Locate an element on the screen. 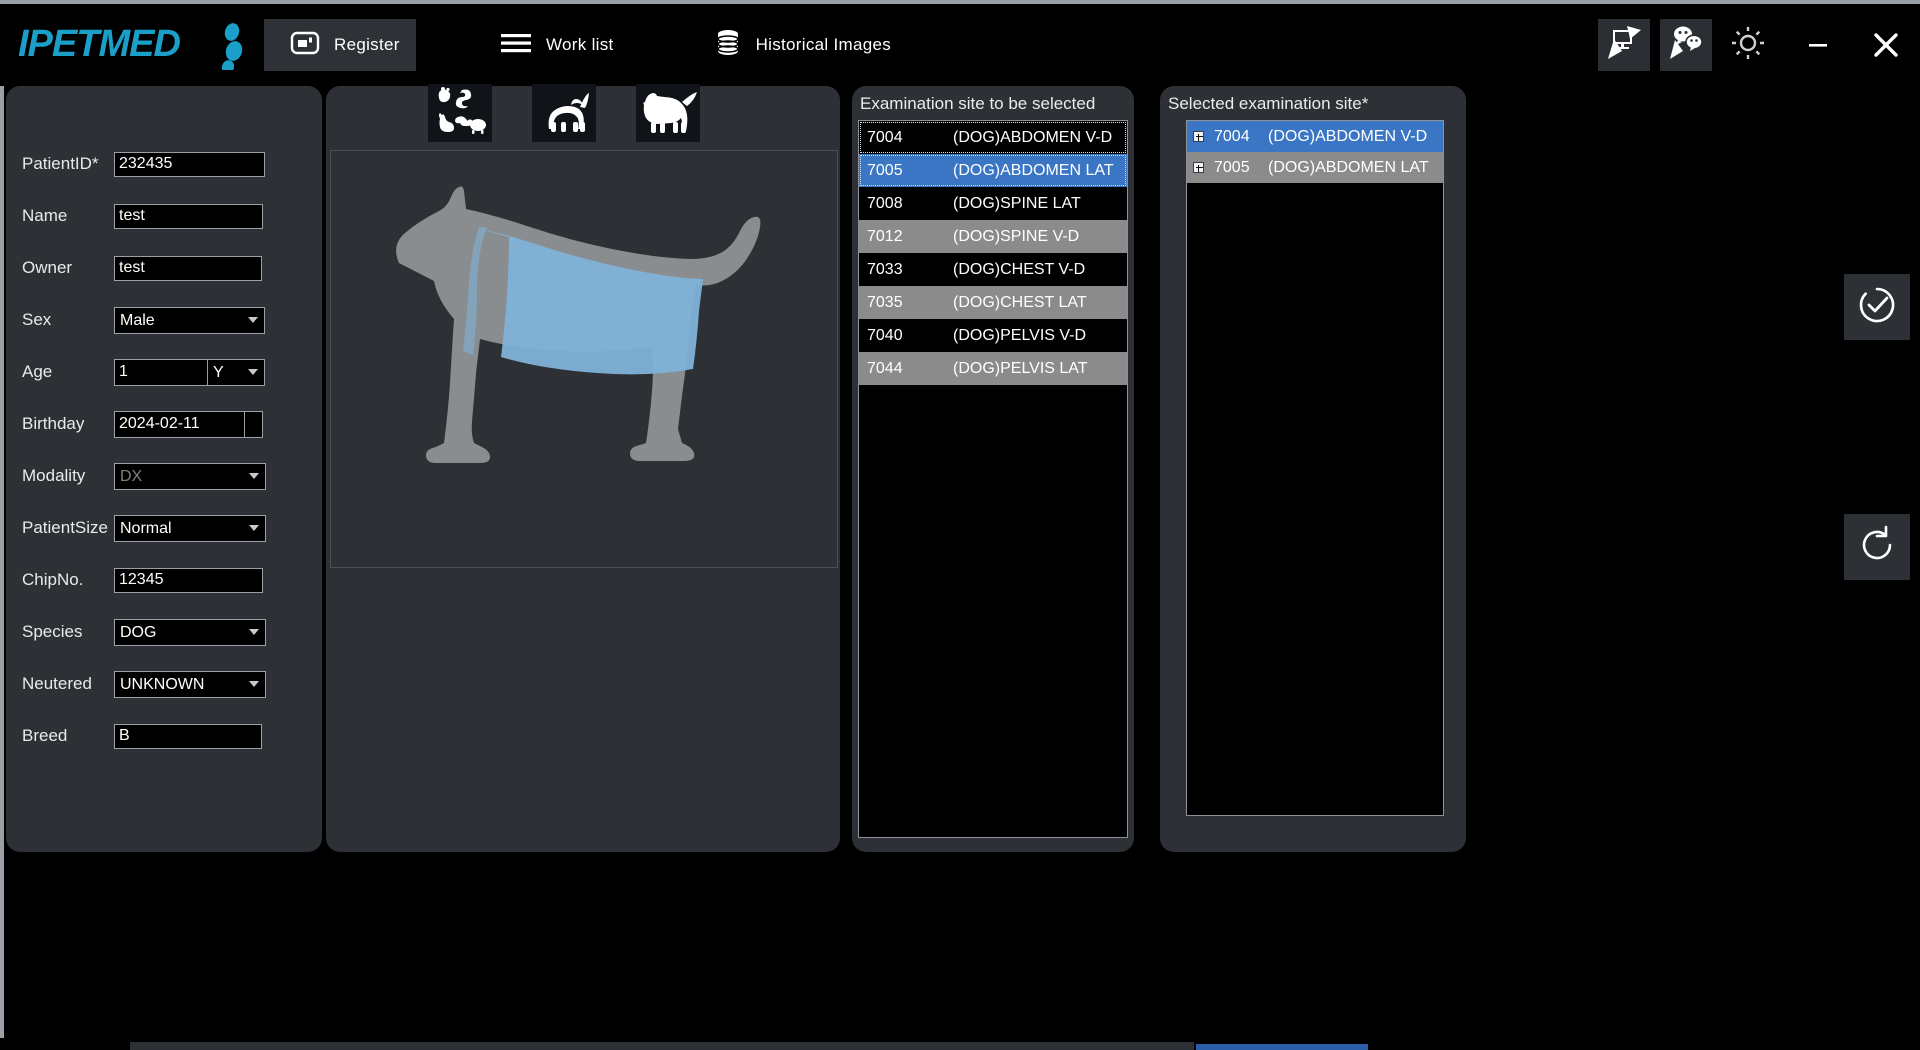  birthday-input is located at coordinates (179, 424).